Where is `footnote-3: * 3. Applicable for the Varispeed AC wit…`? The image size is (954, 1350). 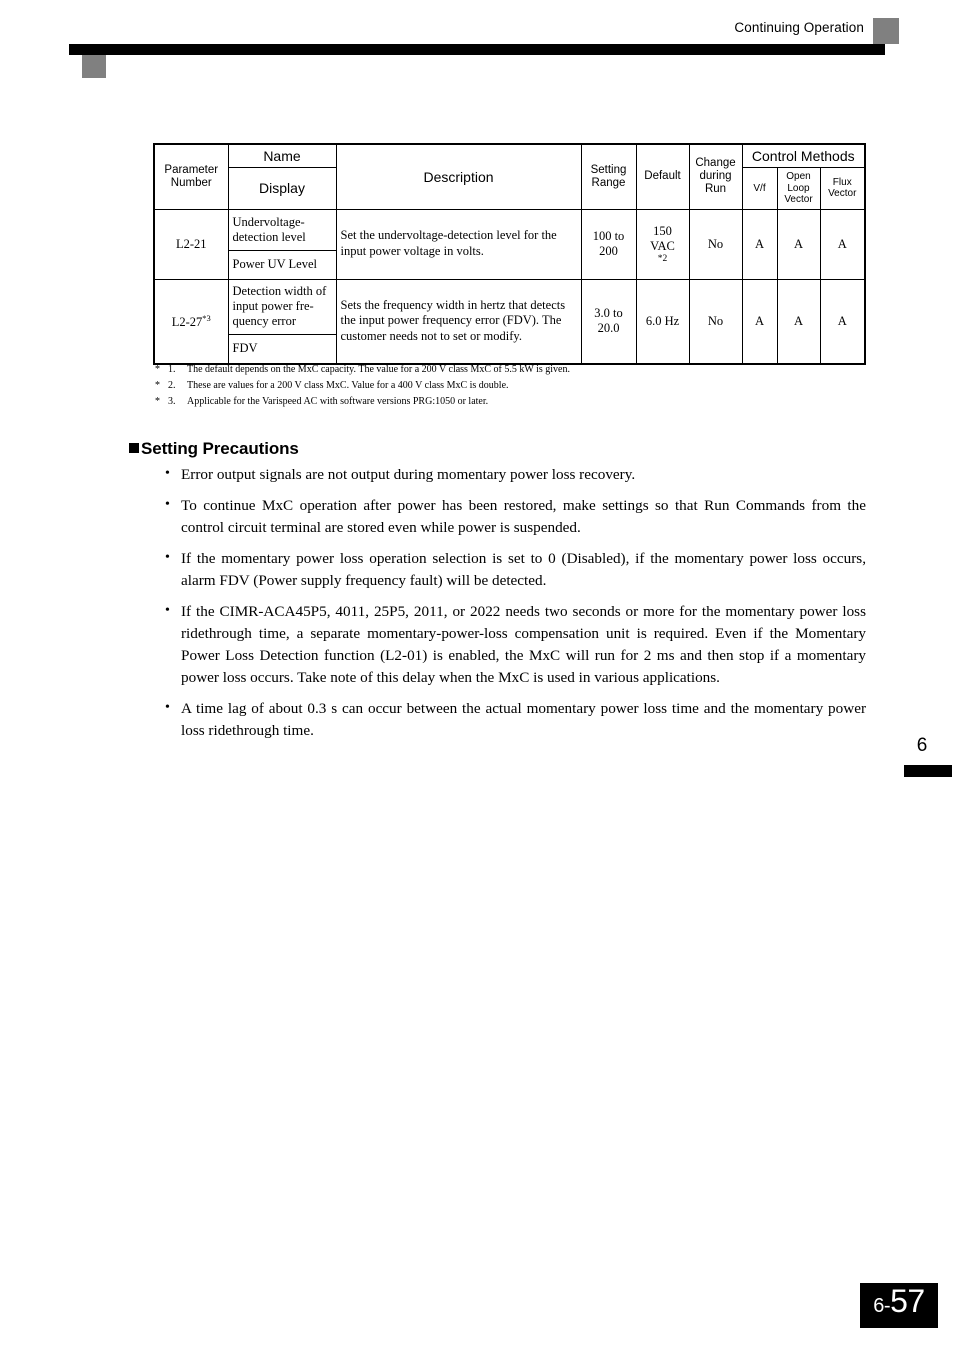 footnote-3: * 3. Applicable for the Varispeed AC wit… is located at coordinates (505, 402).